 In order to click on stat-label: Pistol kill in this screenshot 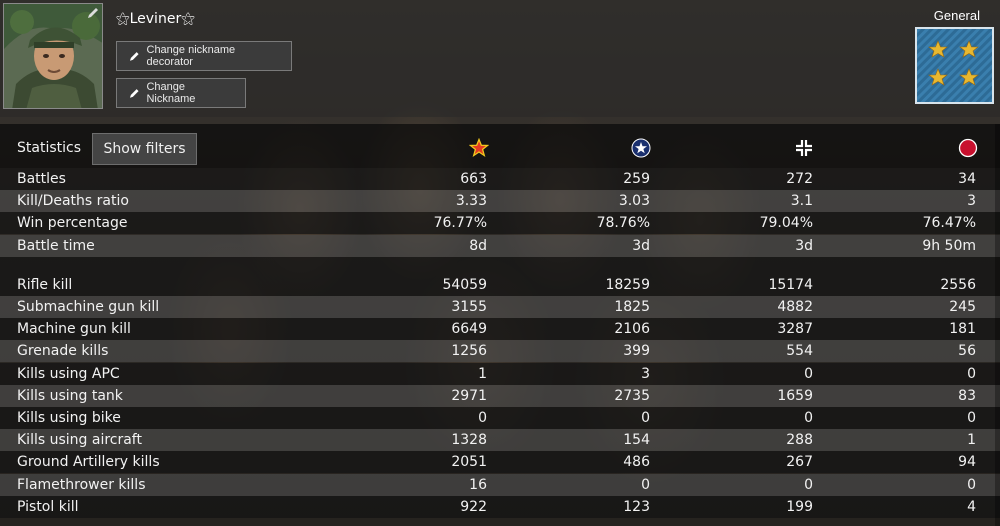, I will do `click(48, 507)`.